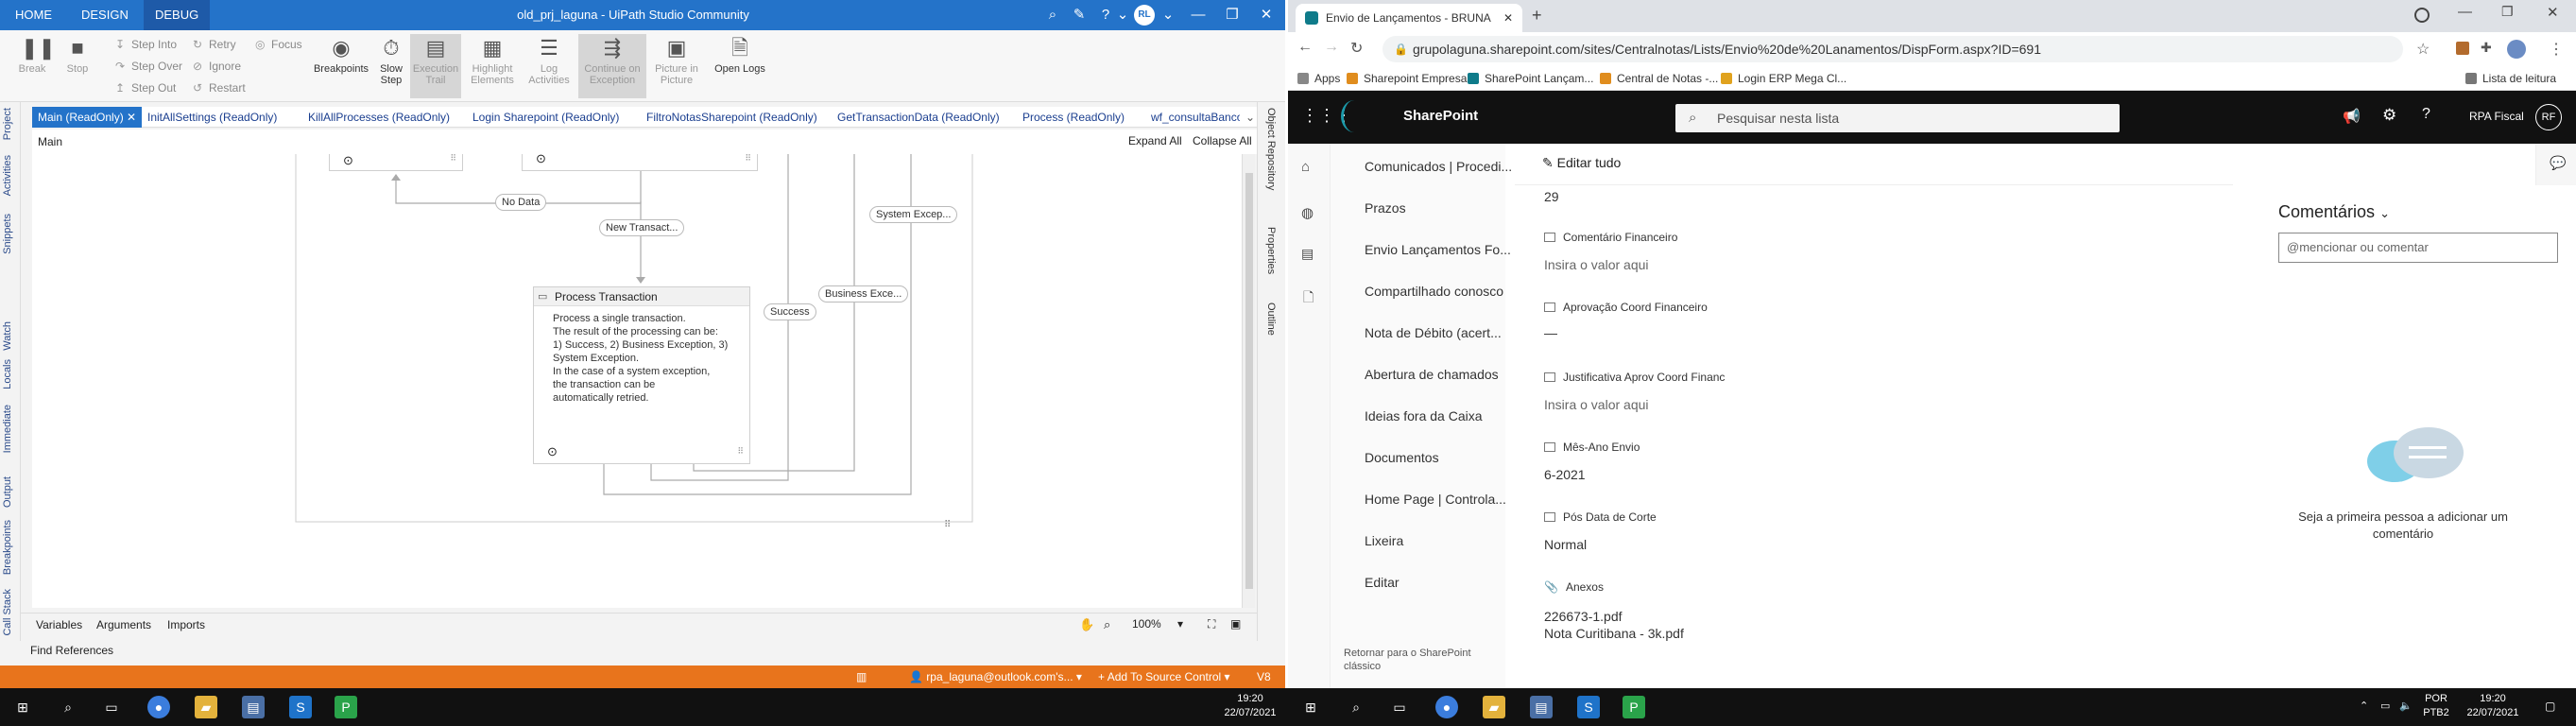 Image resolution: width=2576 pixels, height=726 pixels. What do you see at coordinates (212, 117) in the screenshot?
I see `doc-tab-initallsettings: InitAllSettings (ReadOnly)` at bounding box center [212, 117].